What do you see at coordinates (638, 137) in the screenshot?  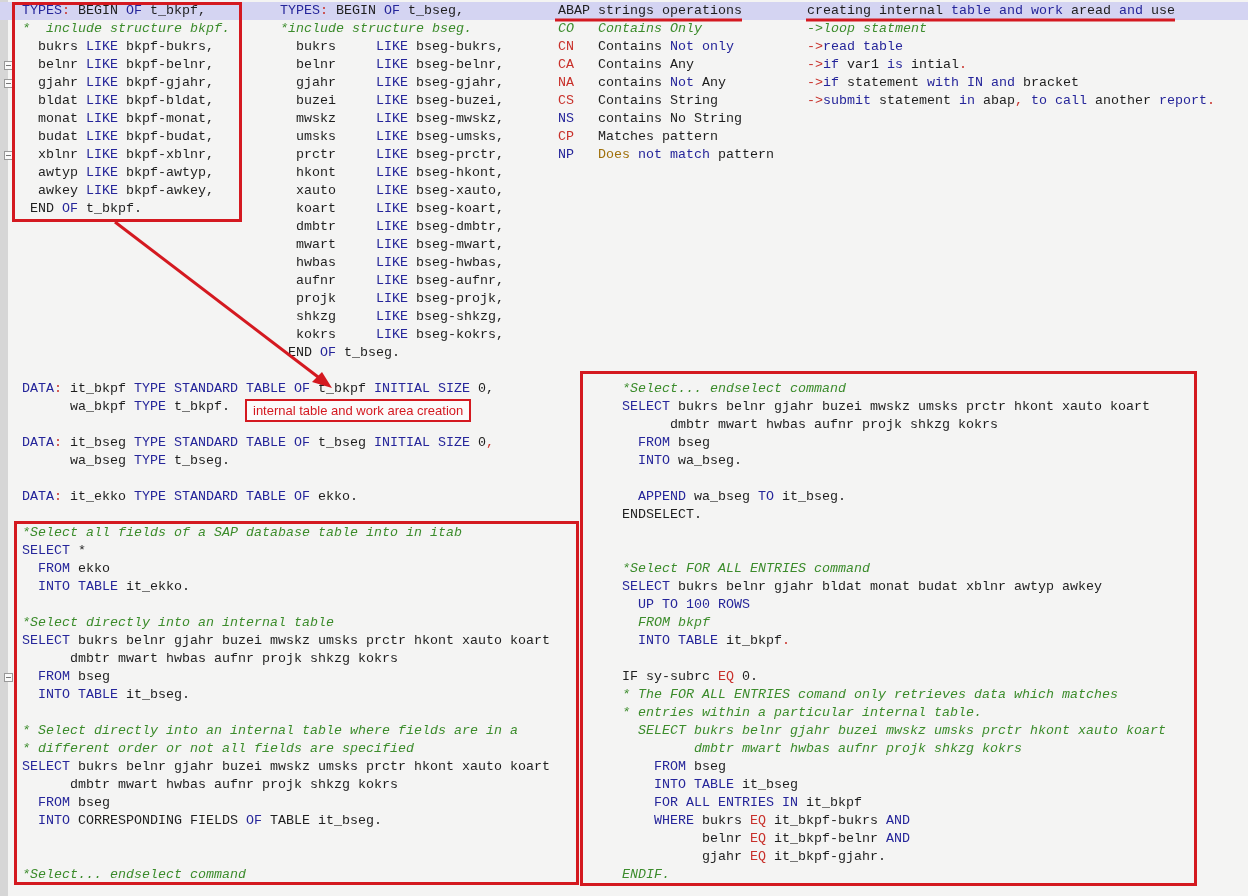 I see `code-line: CP Matches pattern` at bounding box center [638, 137].